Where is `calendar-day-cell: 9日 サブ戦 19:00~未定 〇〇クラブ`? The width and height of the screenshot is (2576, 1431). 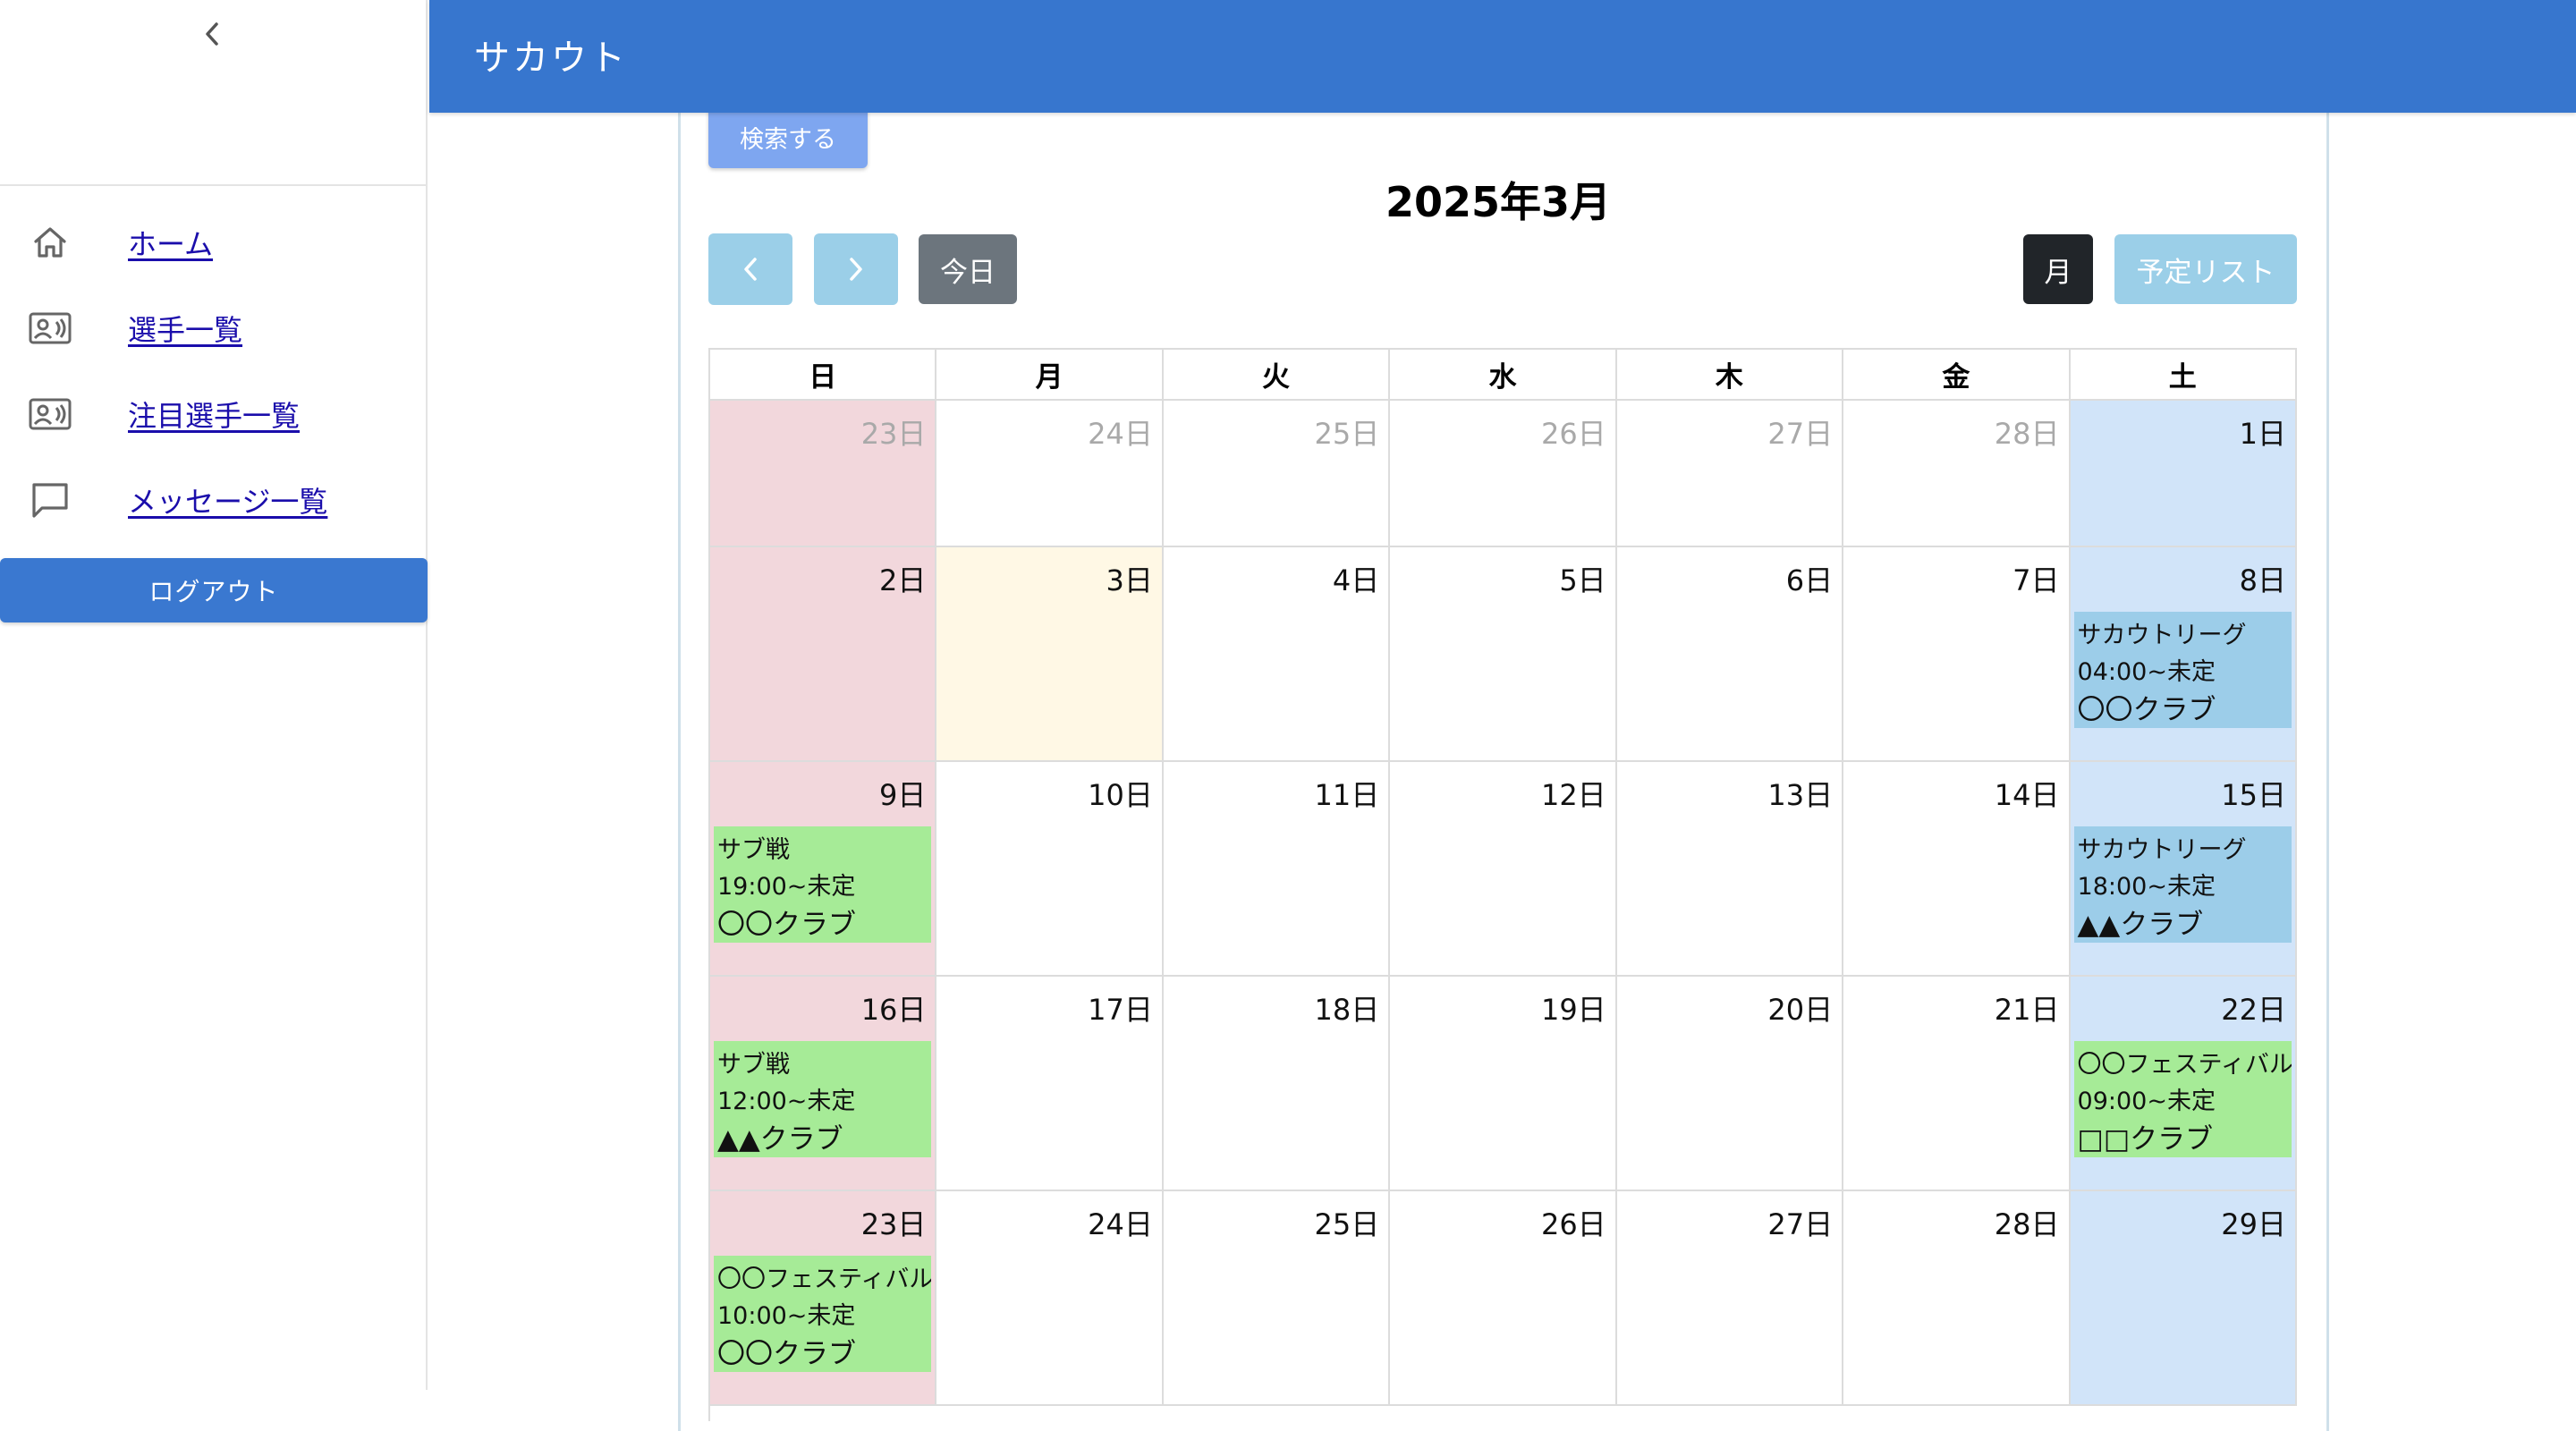
calendar-day-cell: 9日 サブ戦 19:00~未定 〇〇クラブ is located at coordinates (823, 870).